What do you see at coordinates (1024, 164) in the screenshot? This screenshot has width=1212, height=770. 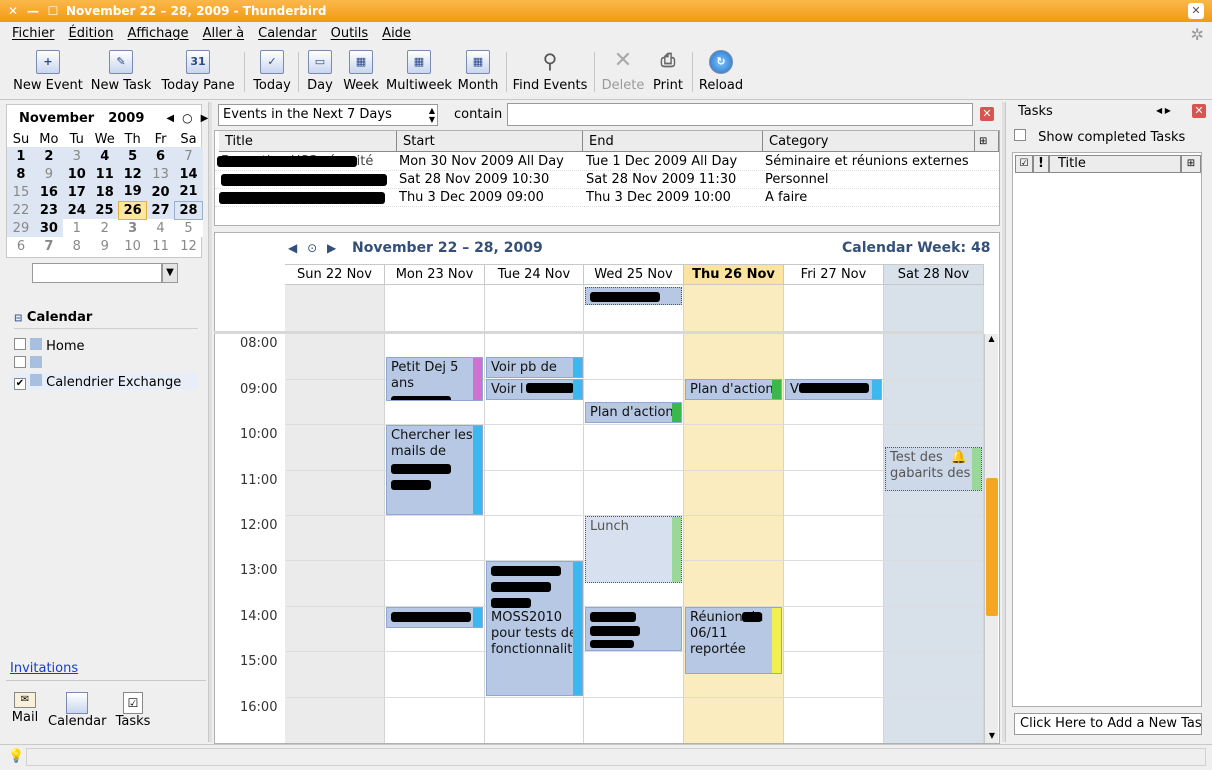 I see `completed-column-header: ☑` at bounding box center [1024, 164].